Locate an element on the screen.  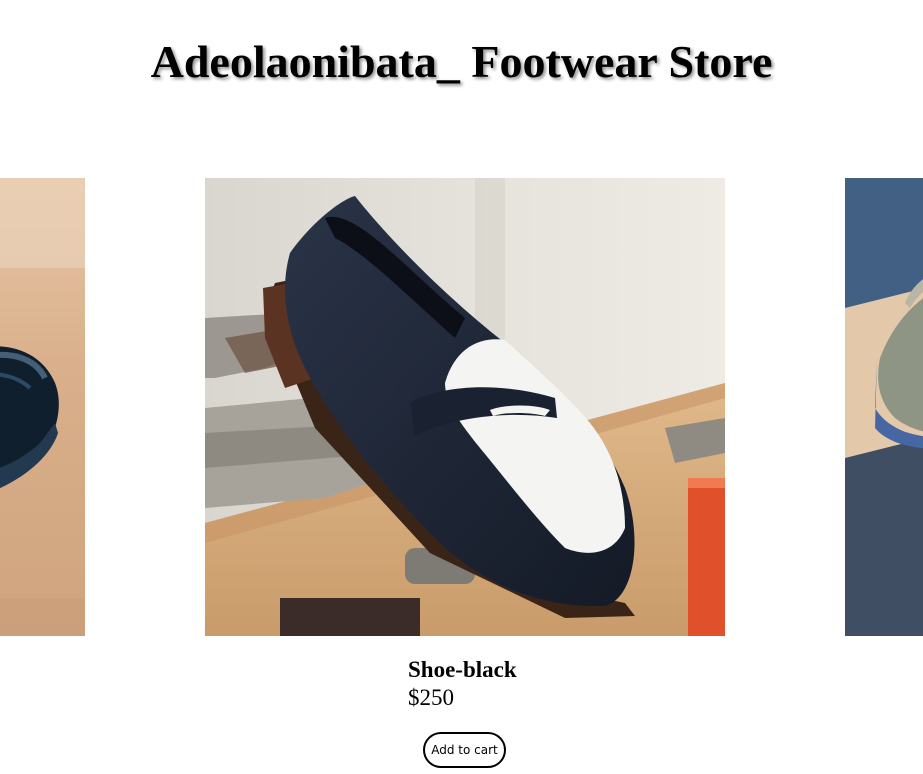
carousel-slide-next is located at coordinates (884, 407).